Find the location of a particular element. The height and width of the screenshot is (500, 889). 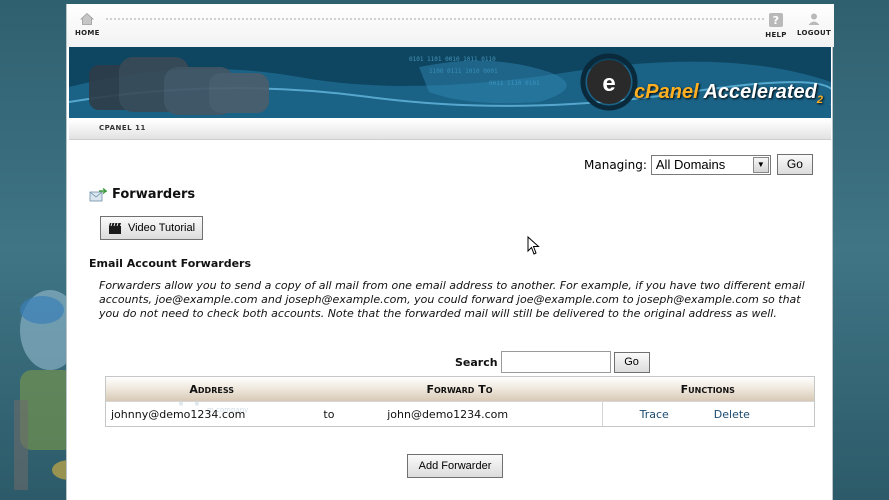

domain-selector: Managing: All Domains ▼ Go is located at coordinates (698, 164).